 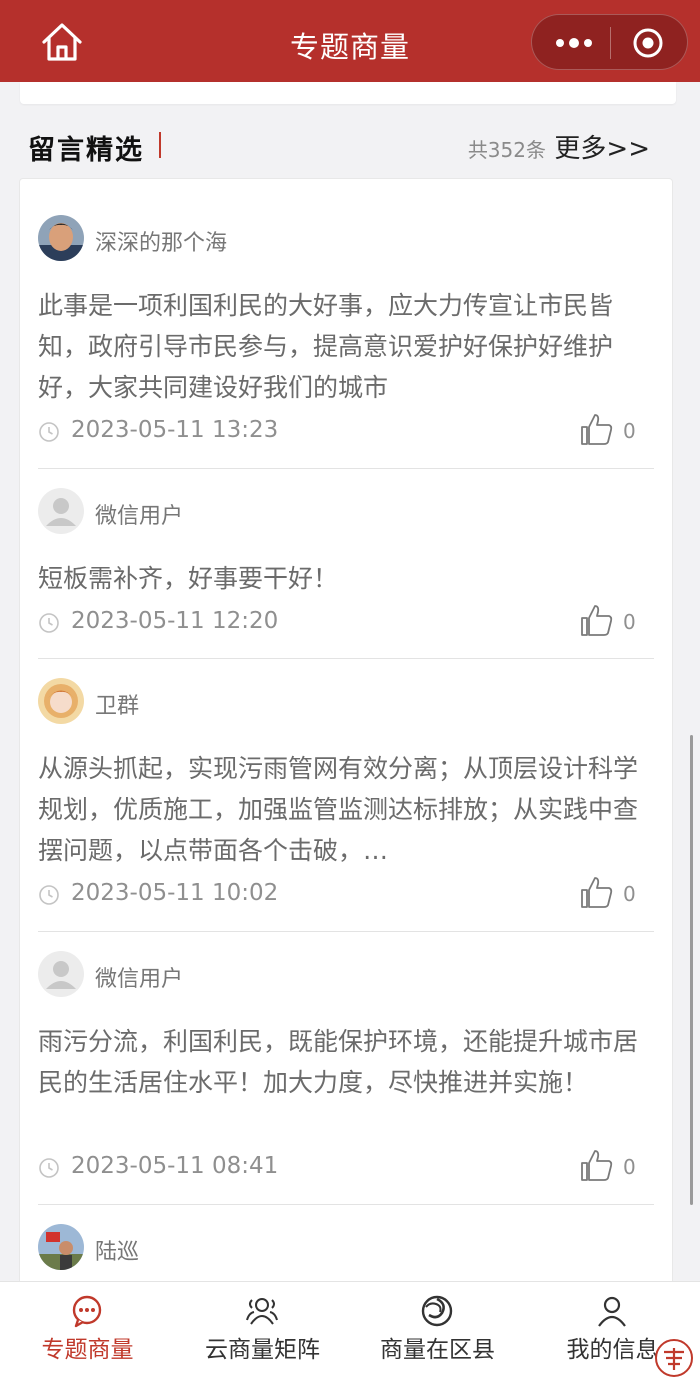 What do you see at coordinates (117, 706) in the screenshot?
I see `username: 卫群` at bounding box center [117, 706].